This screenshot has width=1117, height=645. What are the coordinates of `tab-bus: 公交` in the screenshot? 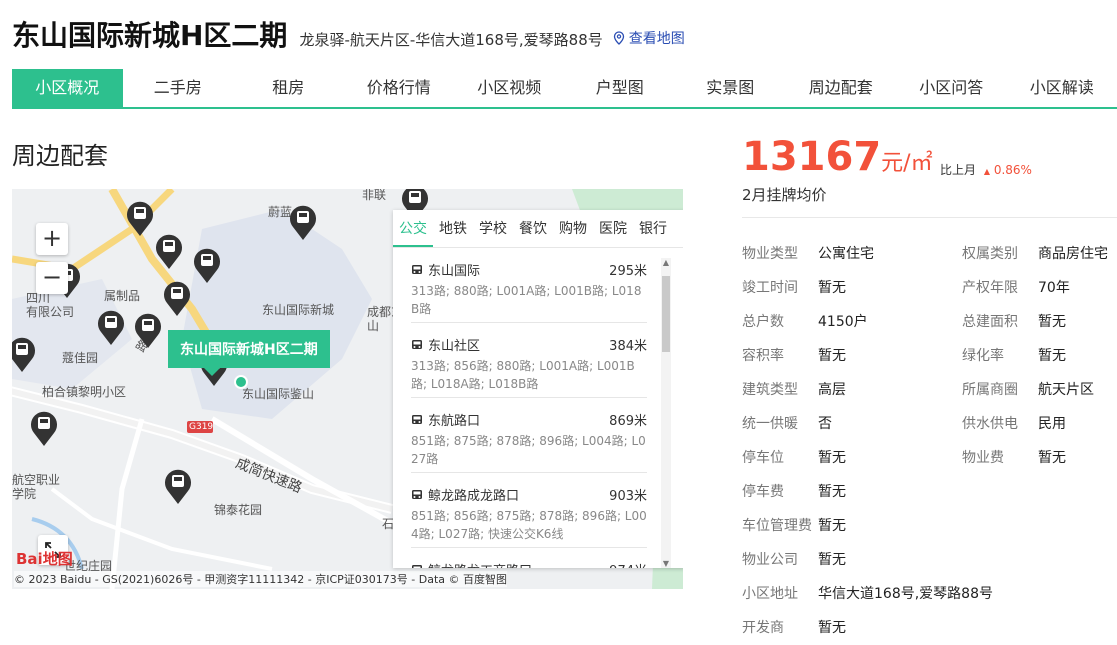 It's located at (413, 228).